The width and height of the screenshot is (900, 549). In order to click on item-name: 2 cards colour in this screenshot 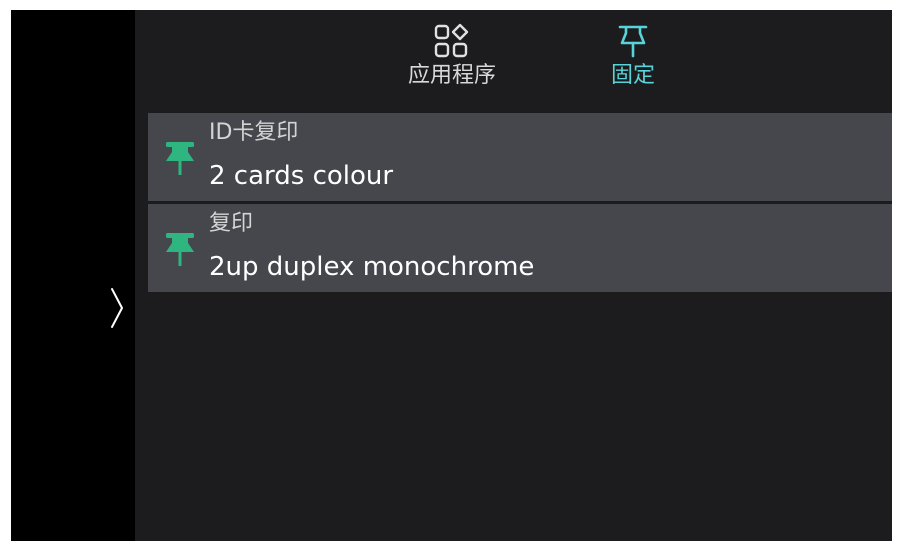, I will do `click(301, 176)`.